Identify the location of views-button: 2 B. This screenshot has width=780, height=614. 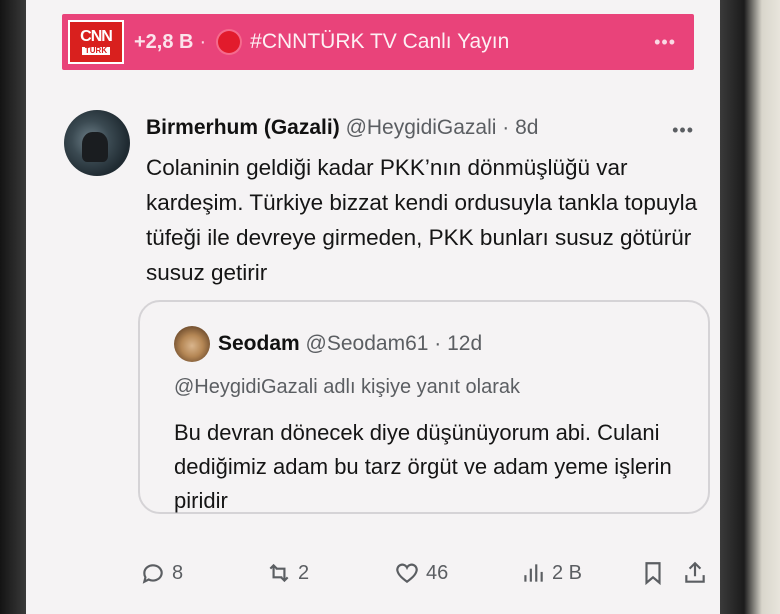
(551, 573).